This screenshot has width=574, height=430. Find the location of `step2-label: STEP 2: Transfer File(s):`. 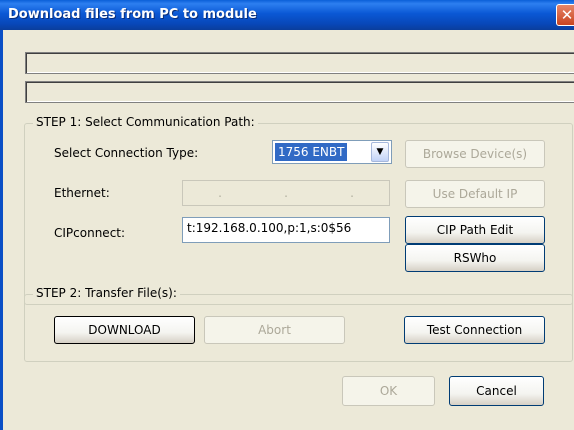

step2-label: STEP 2: Transfer File(s): is located at coordinates (106, 293).